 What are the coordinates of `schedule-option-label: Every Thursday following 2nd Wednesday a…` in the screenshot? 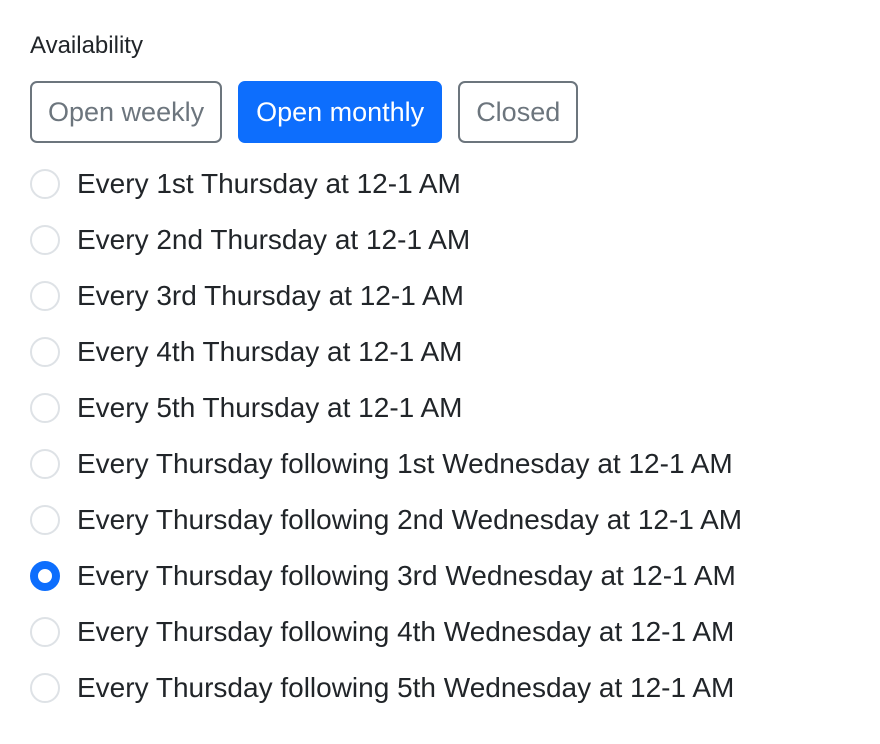 It's located at (410, 519).